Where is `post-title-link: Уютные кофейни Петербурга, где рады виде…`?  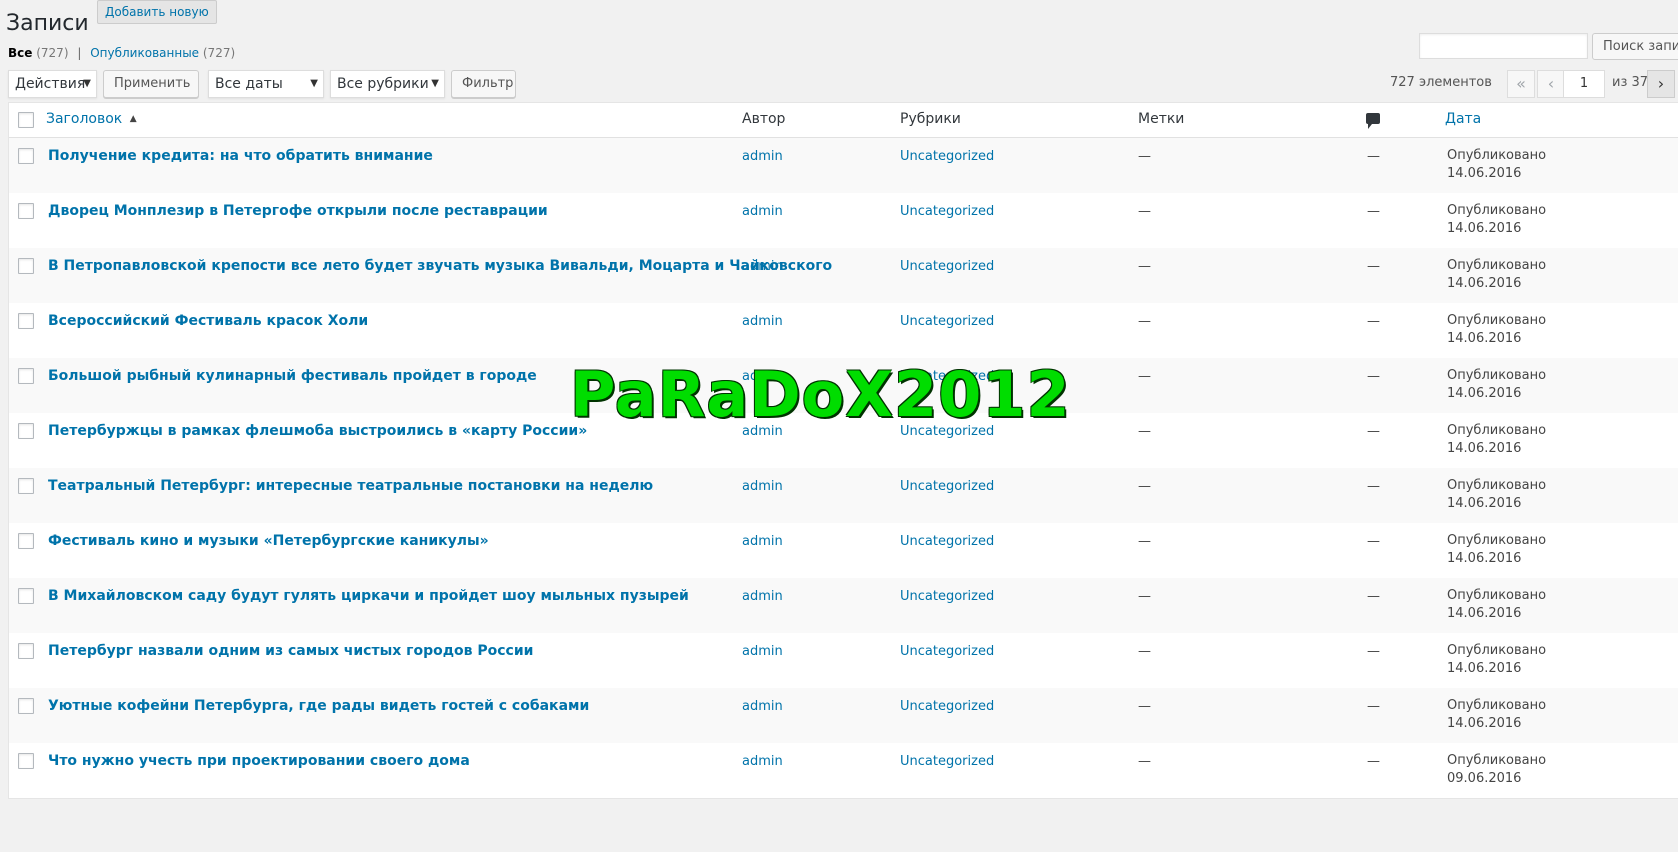 post-title-link: Уютные кофейни Петербурга, где рады виде… is located at coordinates (318, 706).